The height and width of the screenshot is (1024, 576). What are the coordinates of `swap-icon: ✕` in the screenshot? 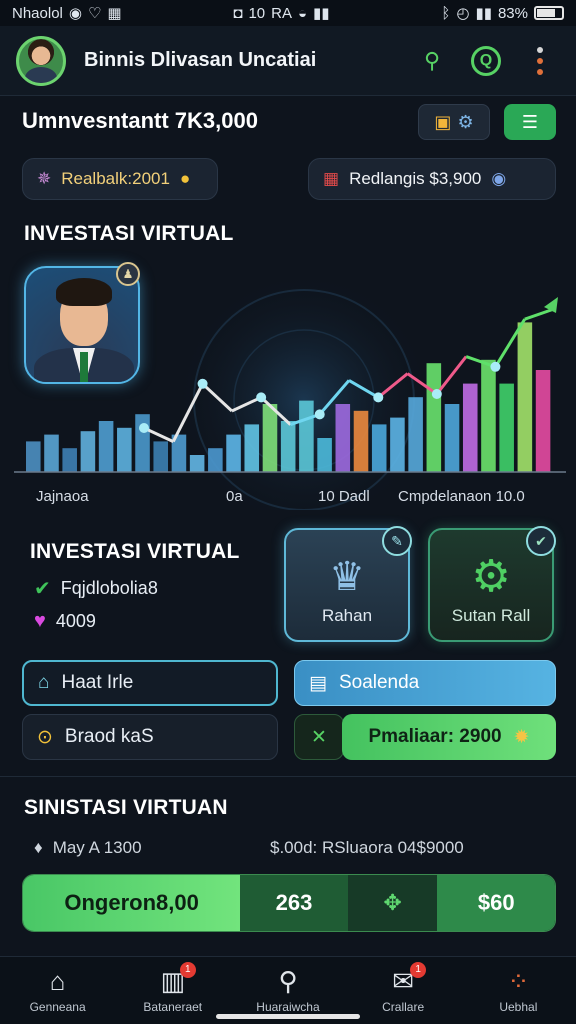 It's located at (319, 737).